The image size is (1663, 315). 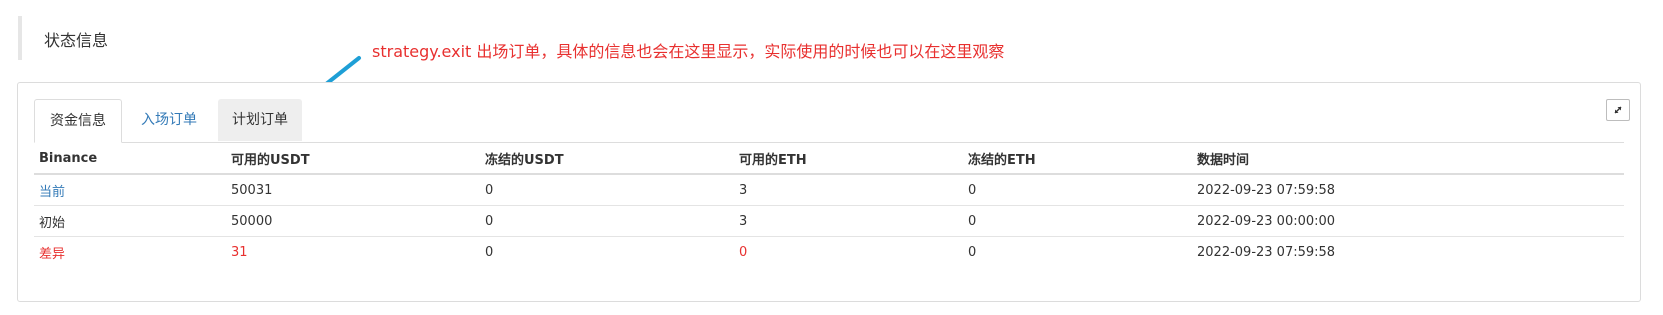 I want to click on tab-label: 资金信息, so click(x=78, y=121).